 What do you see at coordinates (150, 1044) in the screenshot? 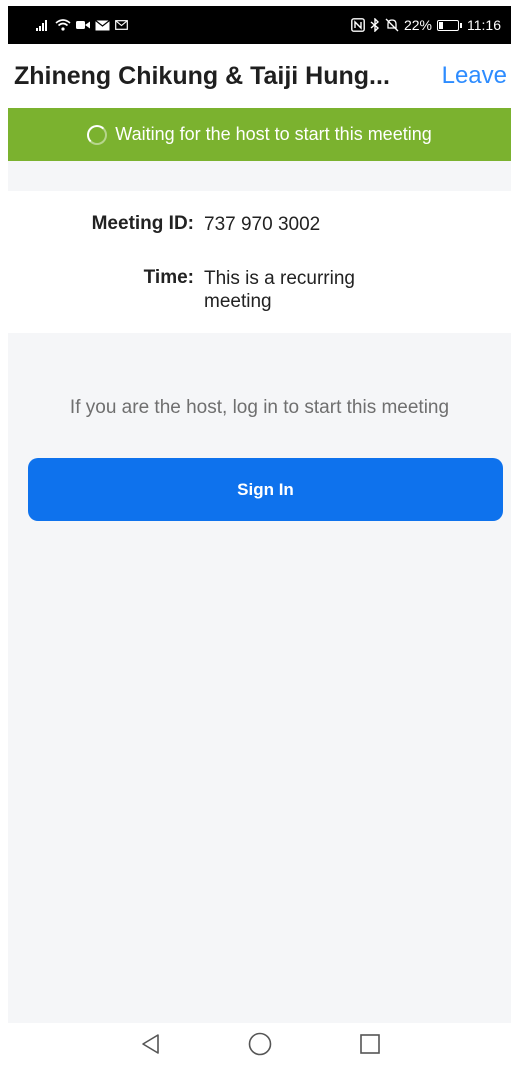
I see `back-icon` at bounding box center [150, 1044].